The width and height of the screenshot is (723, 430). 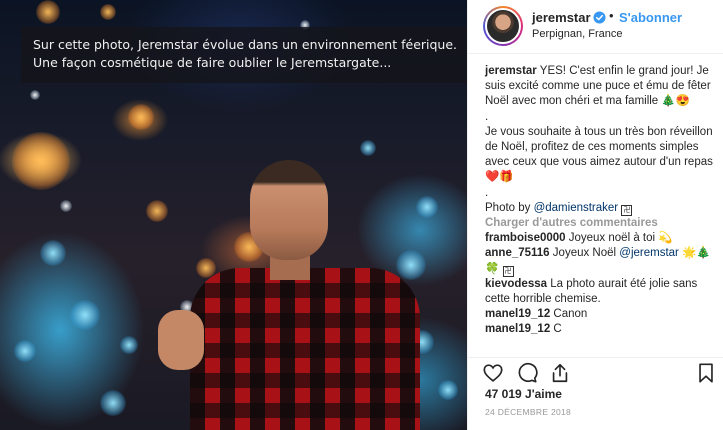 I want to click on follow-button: S'abonner, so click(x=650, y=17).